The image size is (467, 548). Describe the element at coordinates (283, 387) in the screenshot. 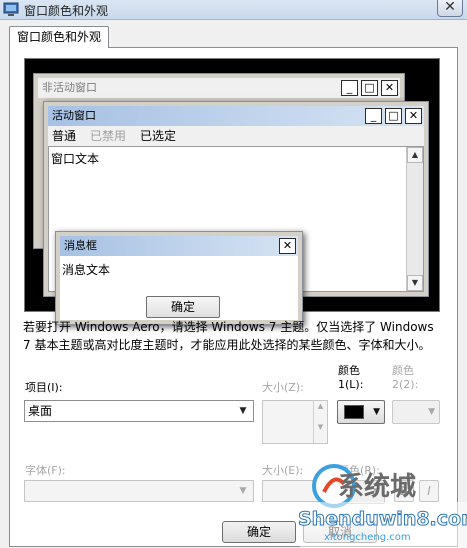

I see `item-size-label: 大小(Z):` at that location.